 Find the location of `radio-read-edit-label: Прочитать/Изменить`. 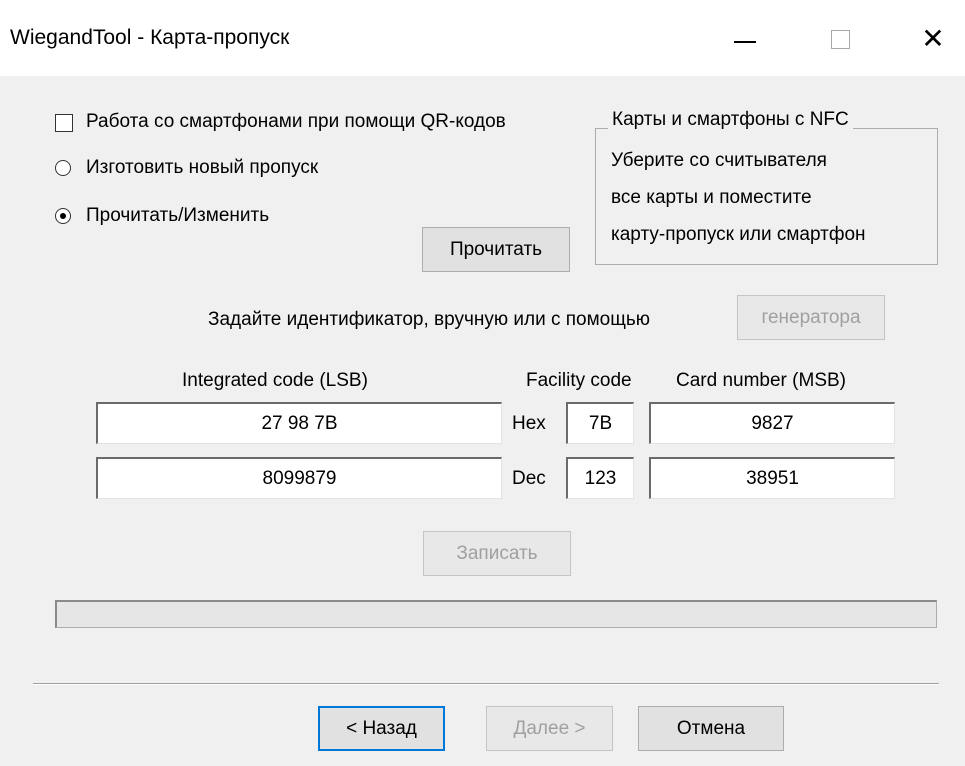

radio-read-edit-label: Прочитать/Изменить is located at coordinates (177, 216).